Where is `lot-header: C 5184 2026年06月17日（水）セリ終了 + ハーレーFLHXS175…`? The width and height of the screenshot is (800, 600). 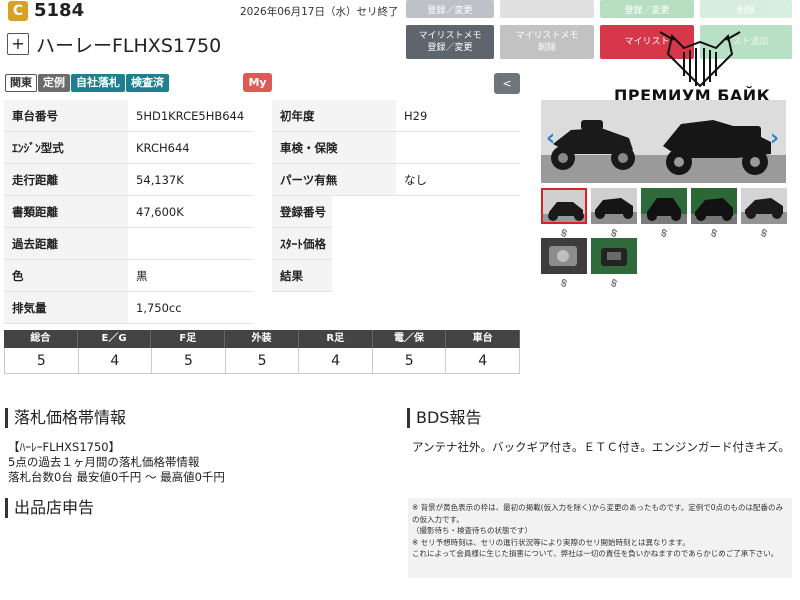
lot-header: C 5184 2026年06月17日（水）セリ終了 + ハーレーFLHXS175… is located at coordinates (200, 32).